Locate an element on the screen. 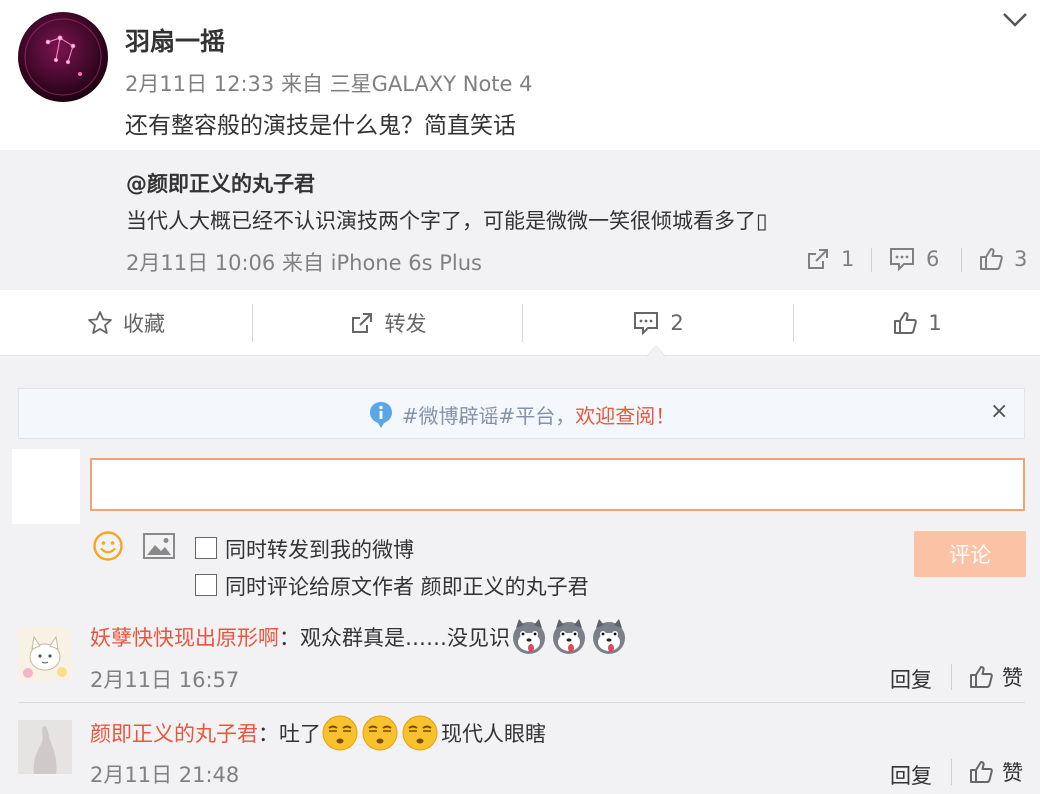  post-text: 还有整容般的演技是什么鬼？简直笑话 is located at coordinates (320, 126).